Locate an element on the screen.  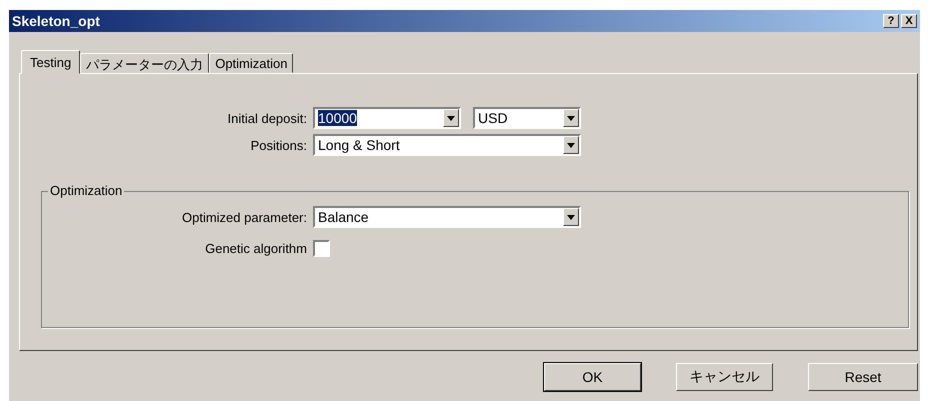
field-label: Optimized parameter: is located at coordinates (244, 217).